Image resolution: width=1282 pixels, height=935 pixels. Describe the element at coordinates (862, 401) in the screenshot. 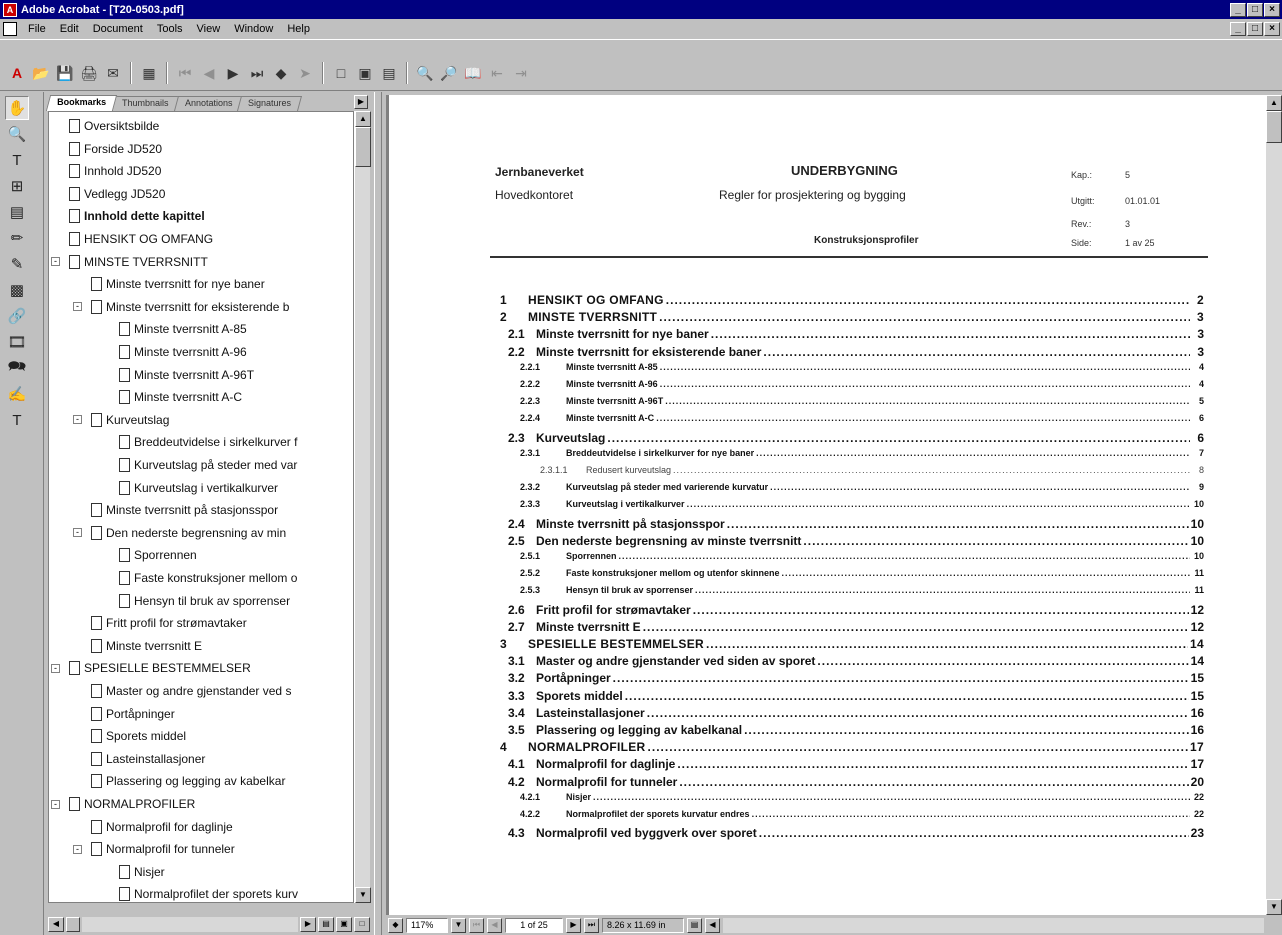

I see `toc-entry: 2.2.3 Minste tverrsnitt A-96T 5` at that location.